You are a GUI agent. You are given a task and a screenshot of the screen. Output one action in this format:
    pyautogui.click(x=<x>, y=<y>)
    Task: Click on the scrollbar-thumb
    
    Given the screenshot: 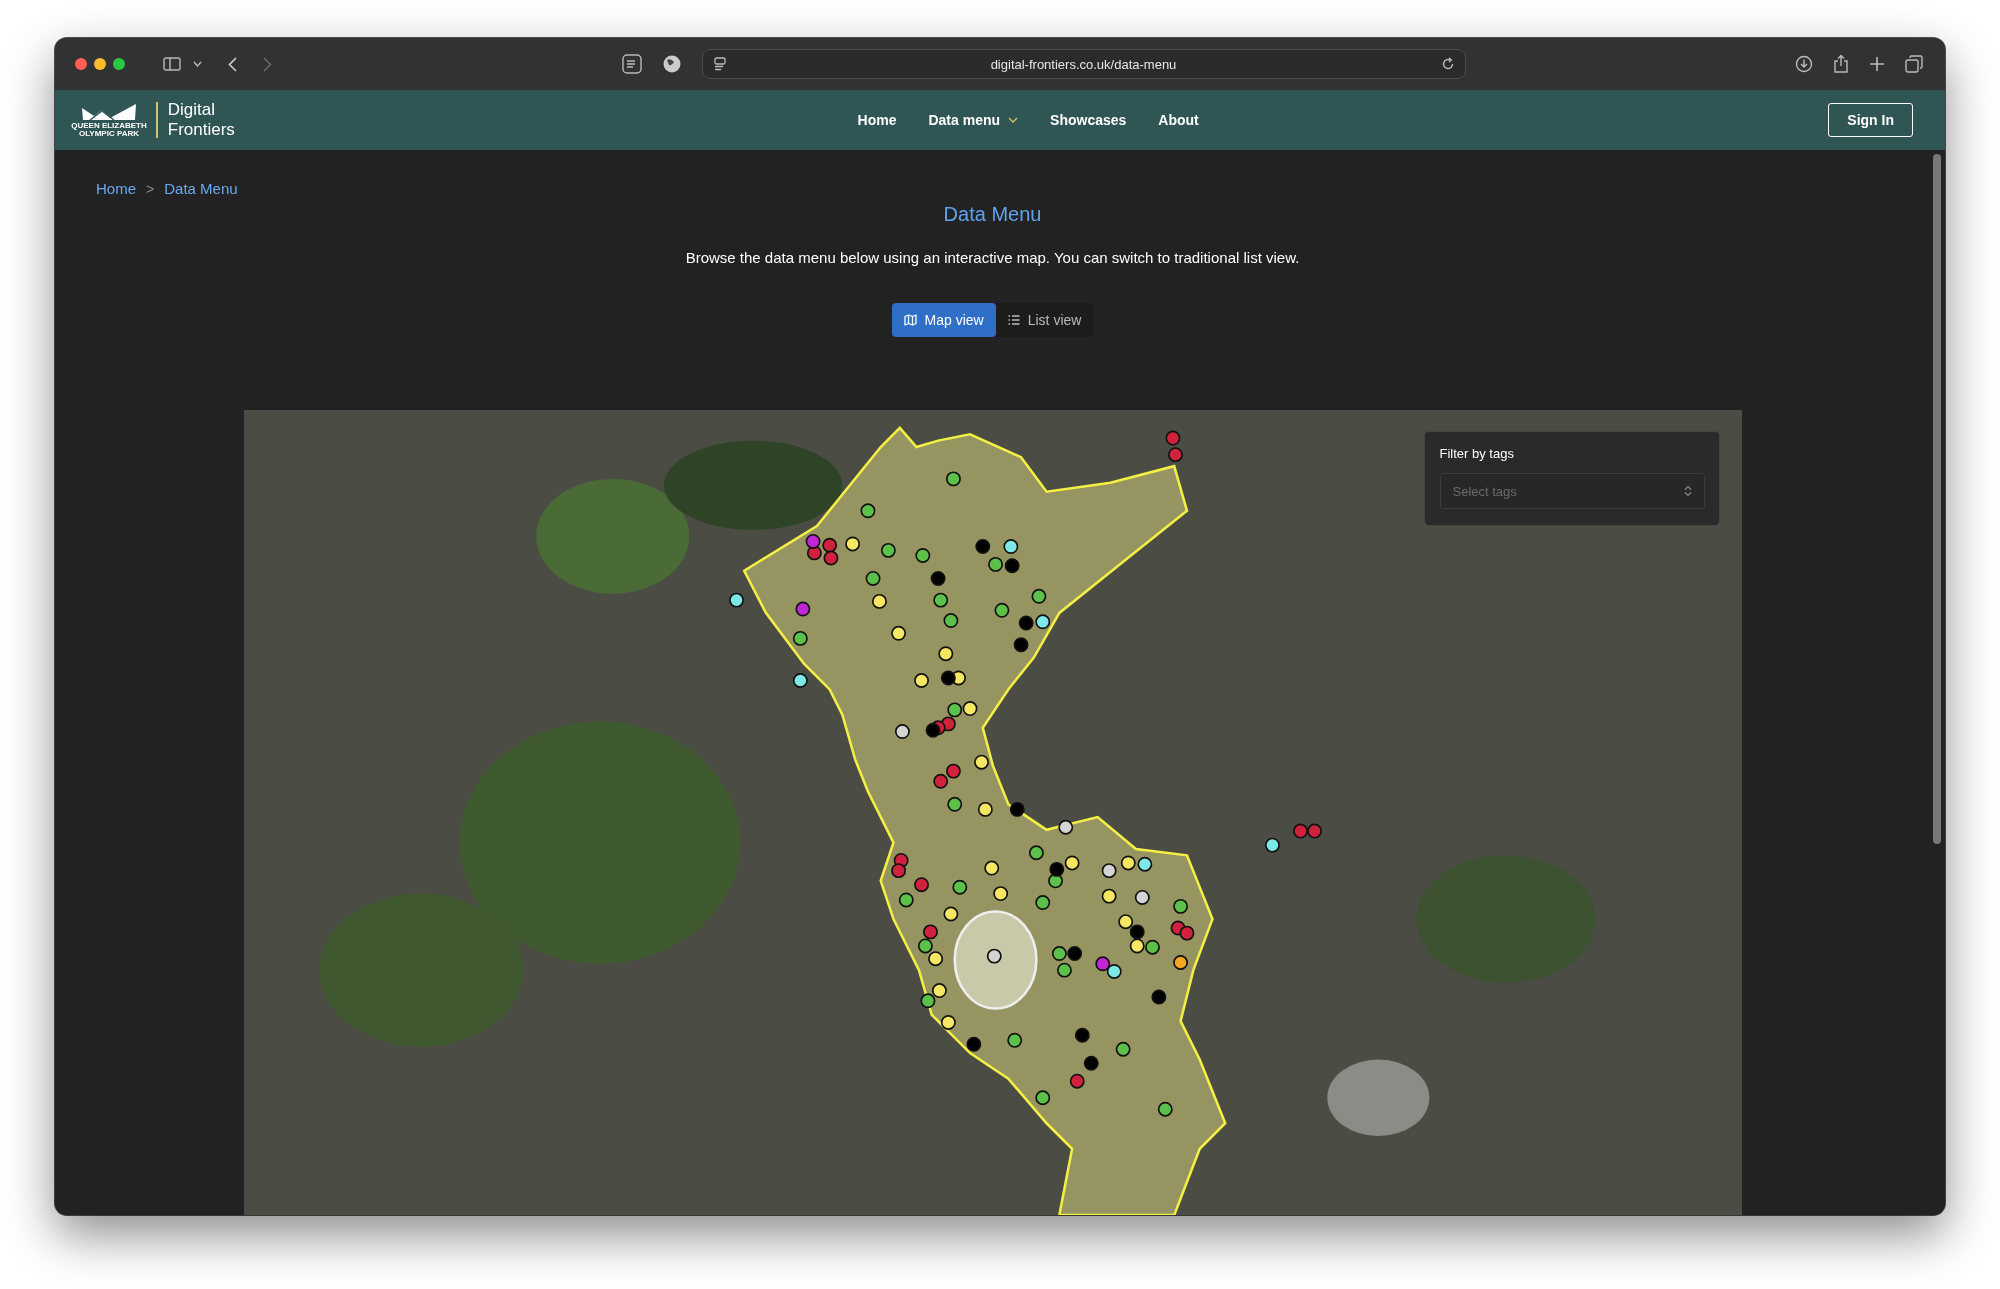 What is the action you would take?
    pyautogui.click(x=1937, y=499)
    